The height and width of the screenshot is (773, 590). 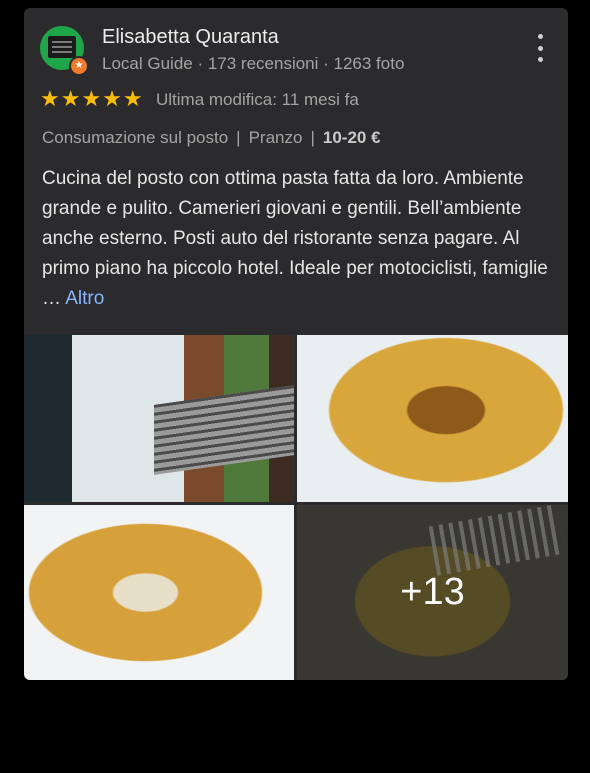 I want to click on review-attributes: Consumazione sul posto | Pranzo | 10-20 €, so click(x=211, y=137).